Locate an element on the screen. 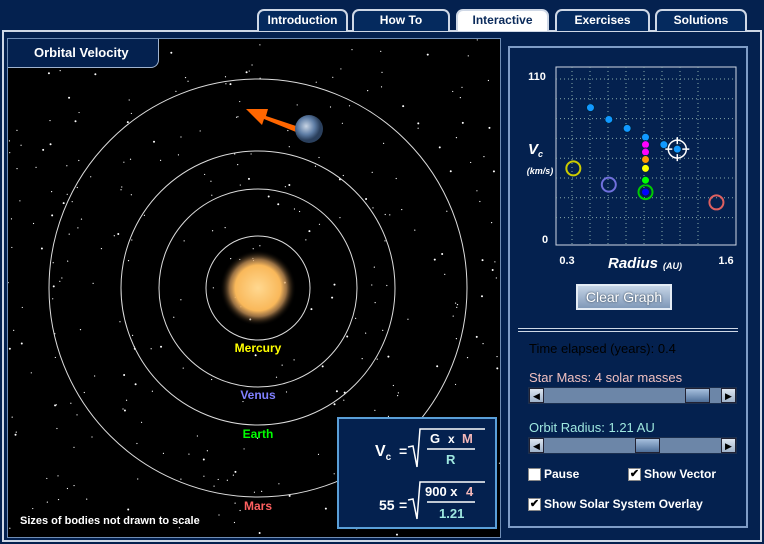 The height and width of the screenshot is (544, 764). g-value: 900 x is located at coordinates (441, 491).